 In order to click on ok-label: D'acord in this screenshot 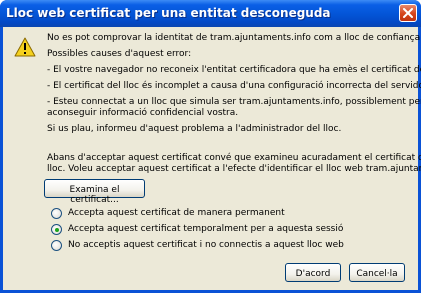, I will do `click(313, 274)`.